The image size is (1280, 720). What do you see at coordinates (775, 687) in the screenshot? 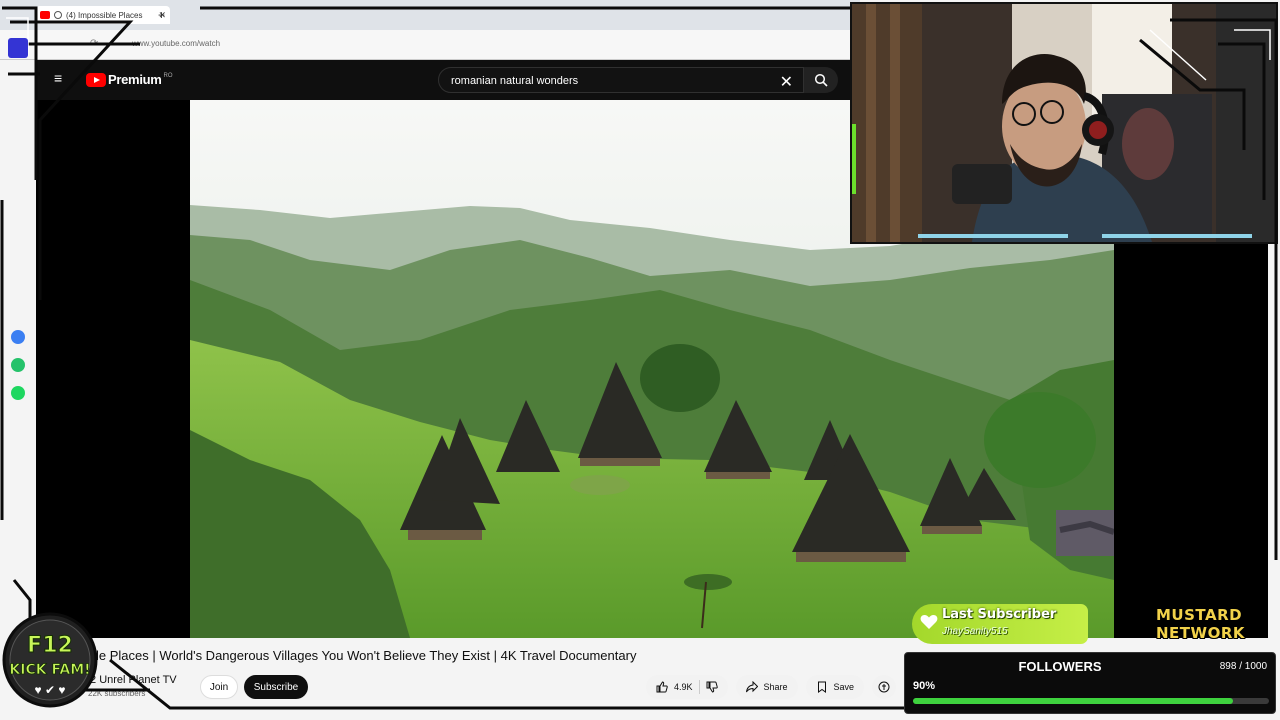
I see `share-label: Share` at bounding box center [775, 687].